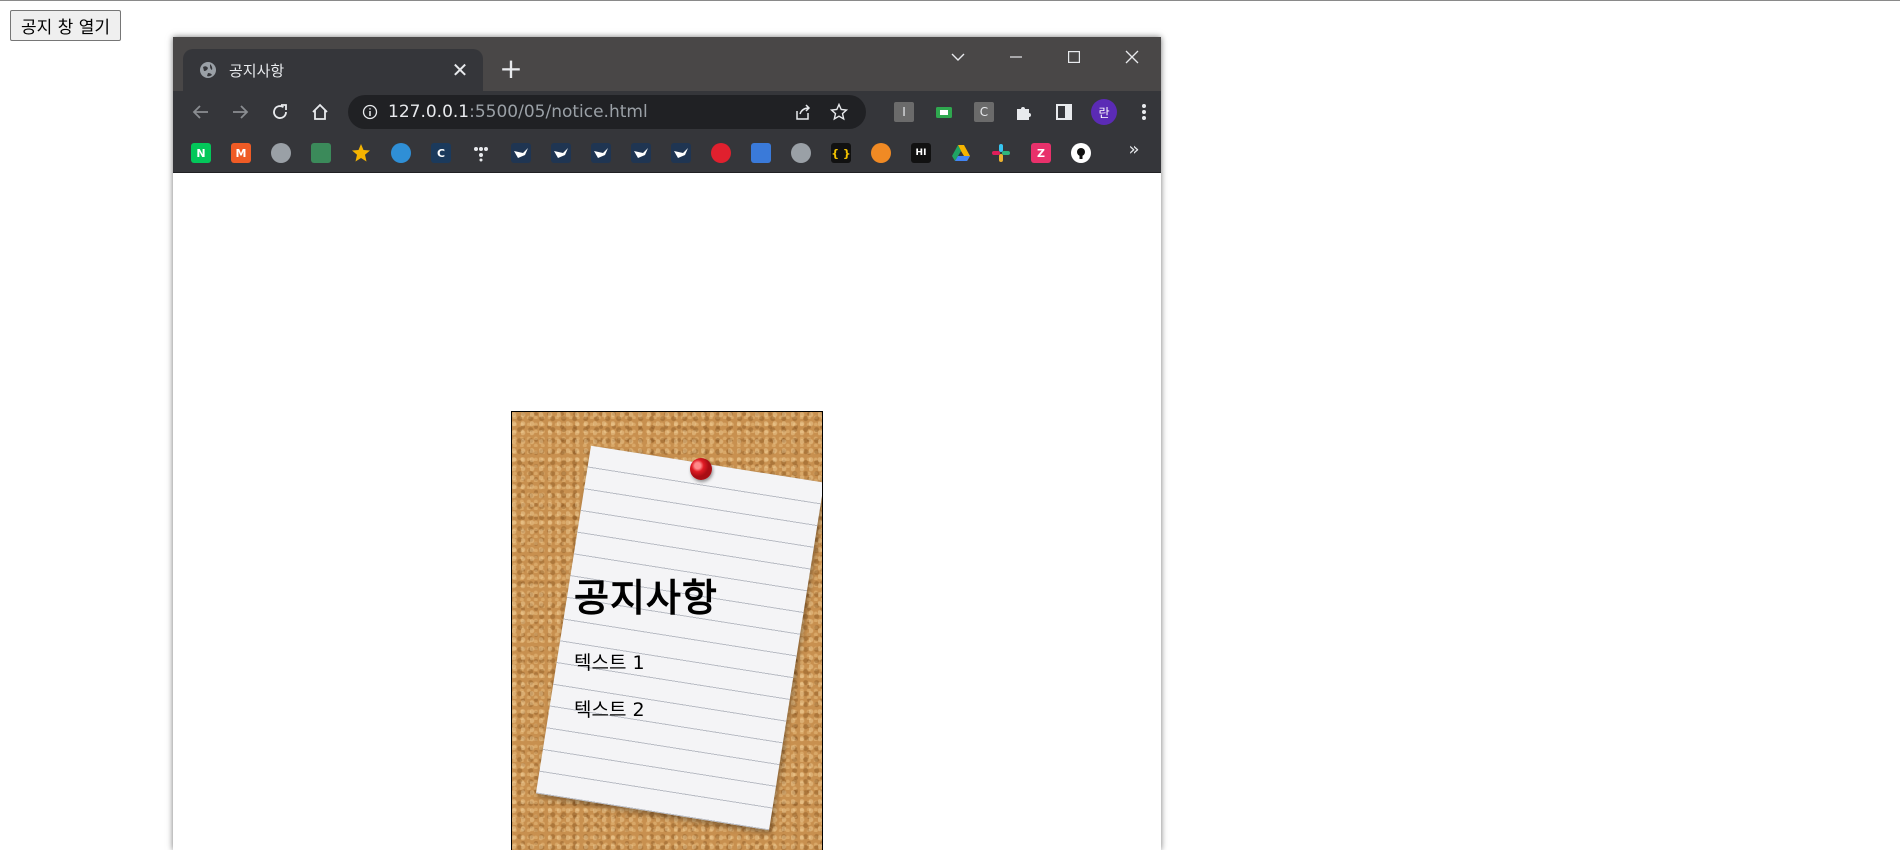 This screenshot has width=1900, height=850. What do you see at coordinates (1041, 153) in the screenshot?
I see `bookmark-az-icon: Z` at bounding box center [1041, 153].